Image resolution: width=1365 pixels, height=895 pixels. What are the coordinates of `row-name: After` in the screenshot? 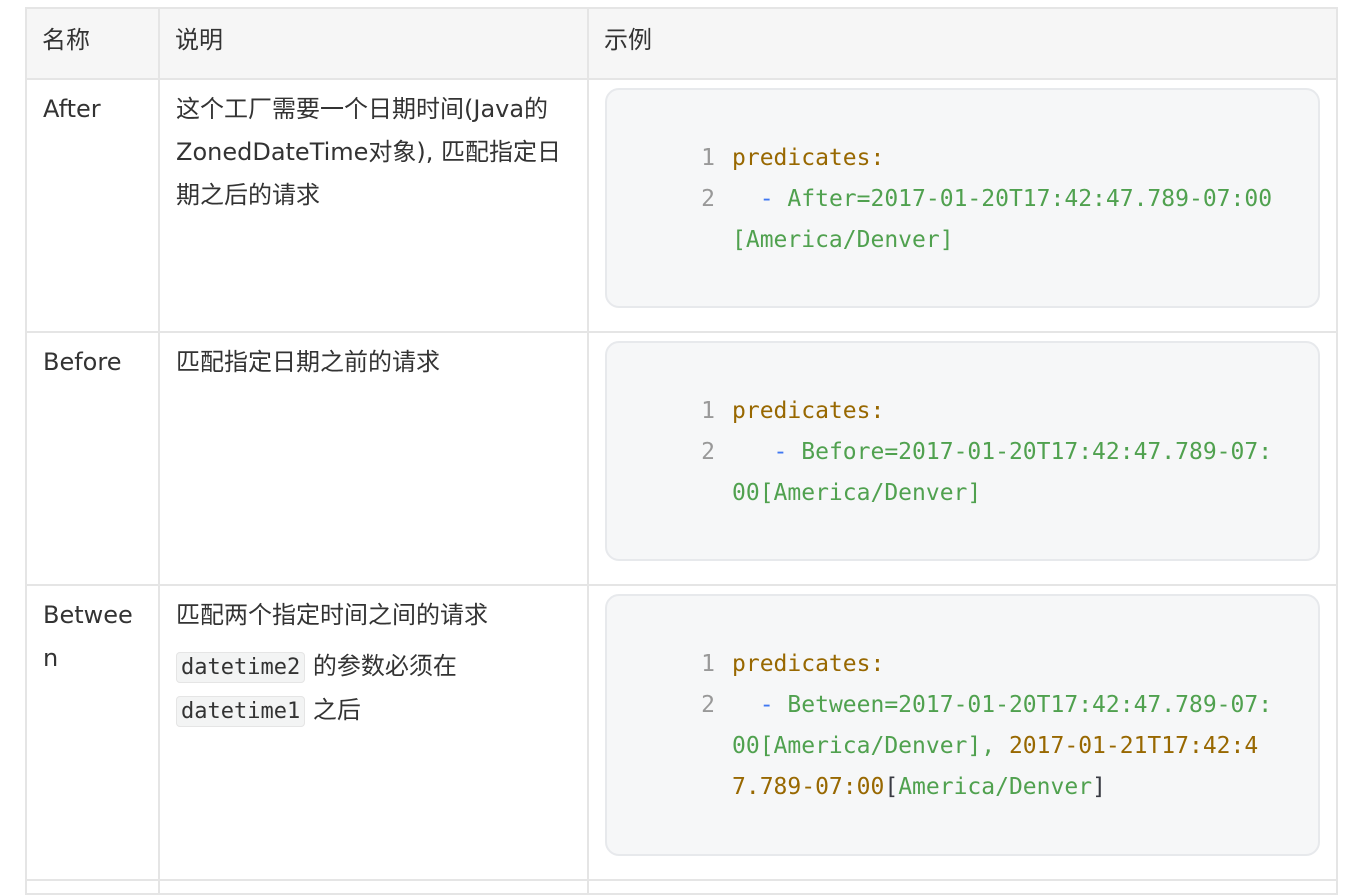 It's located at (92, 205).